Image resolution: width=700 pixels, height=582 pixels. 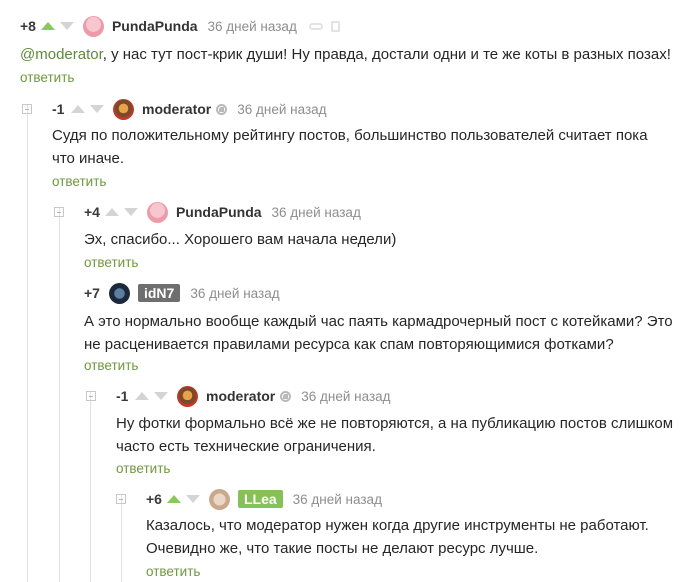 I want to click on username: LLea, so click(x=260, y=499).